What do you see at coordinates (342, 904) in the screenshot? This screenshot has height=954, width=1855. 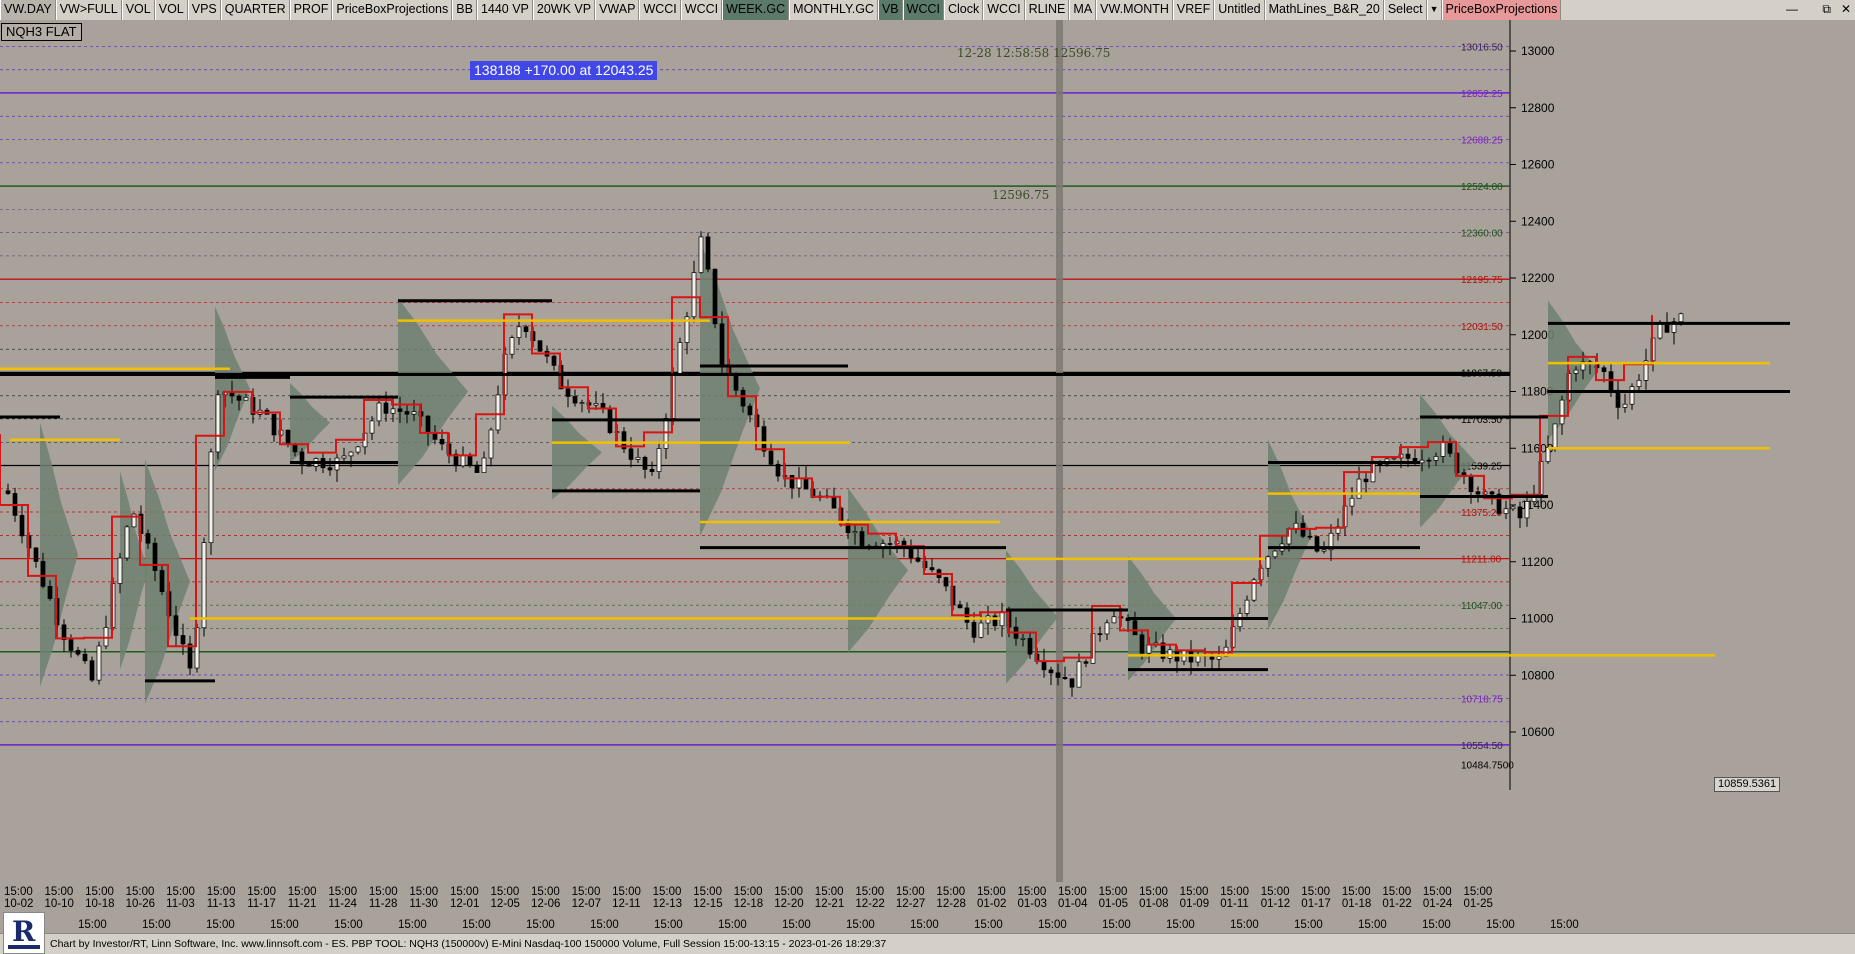 I see `date-label: 11-24` at bounding box center [342, 904].